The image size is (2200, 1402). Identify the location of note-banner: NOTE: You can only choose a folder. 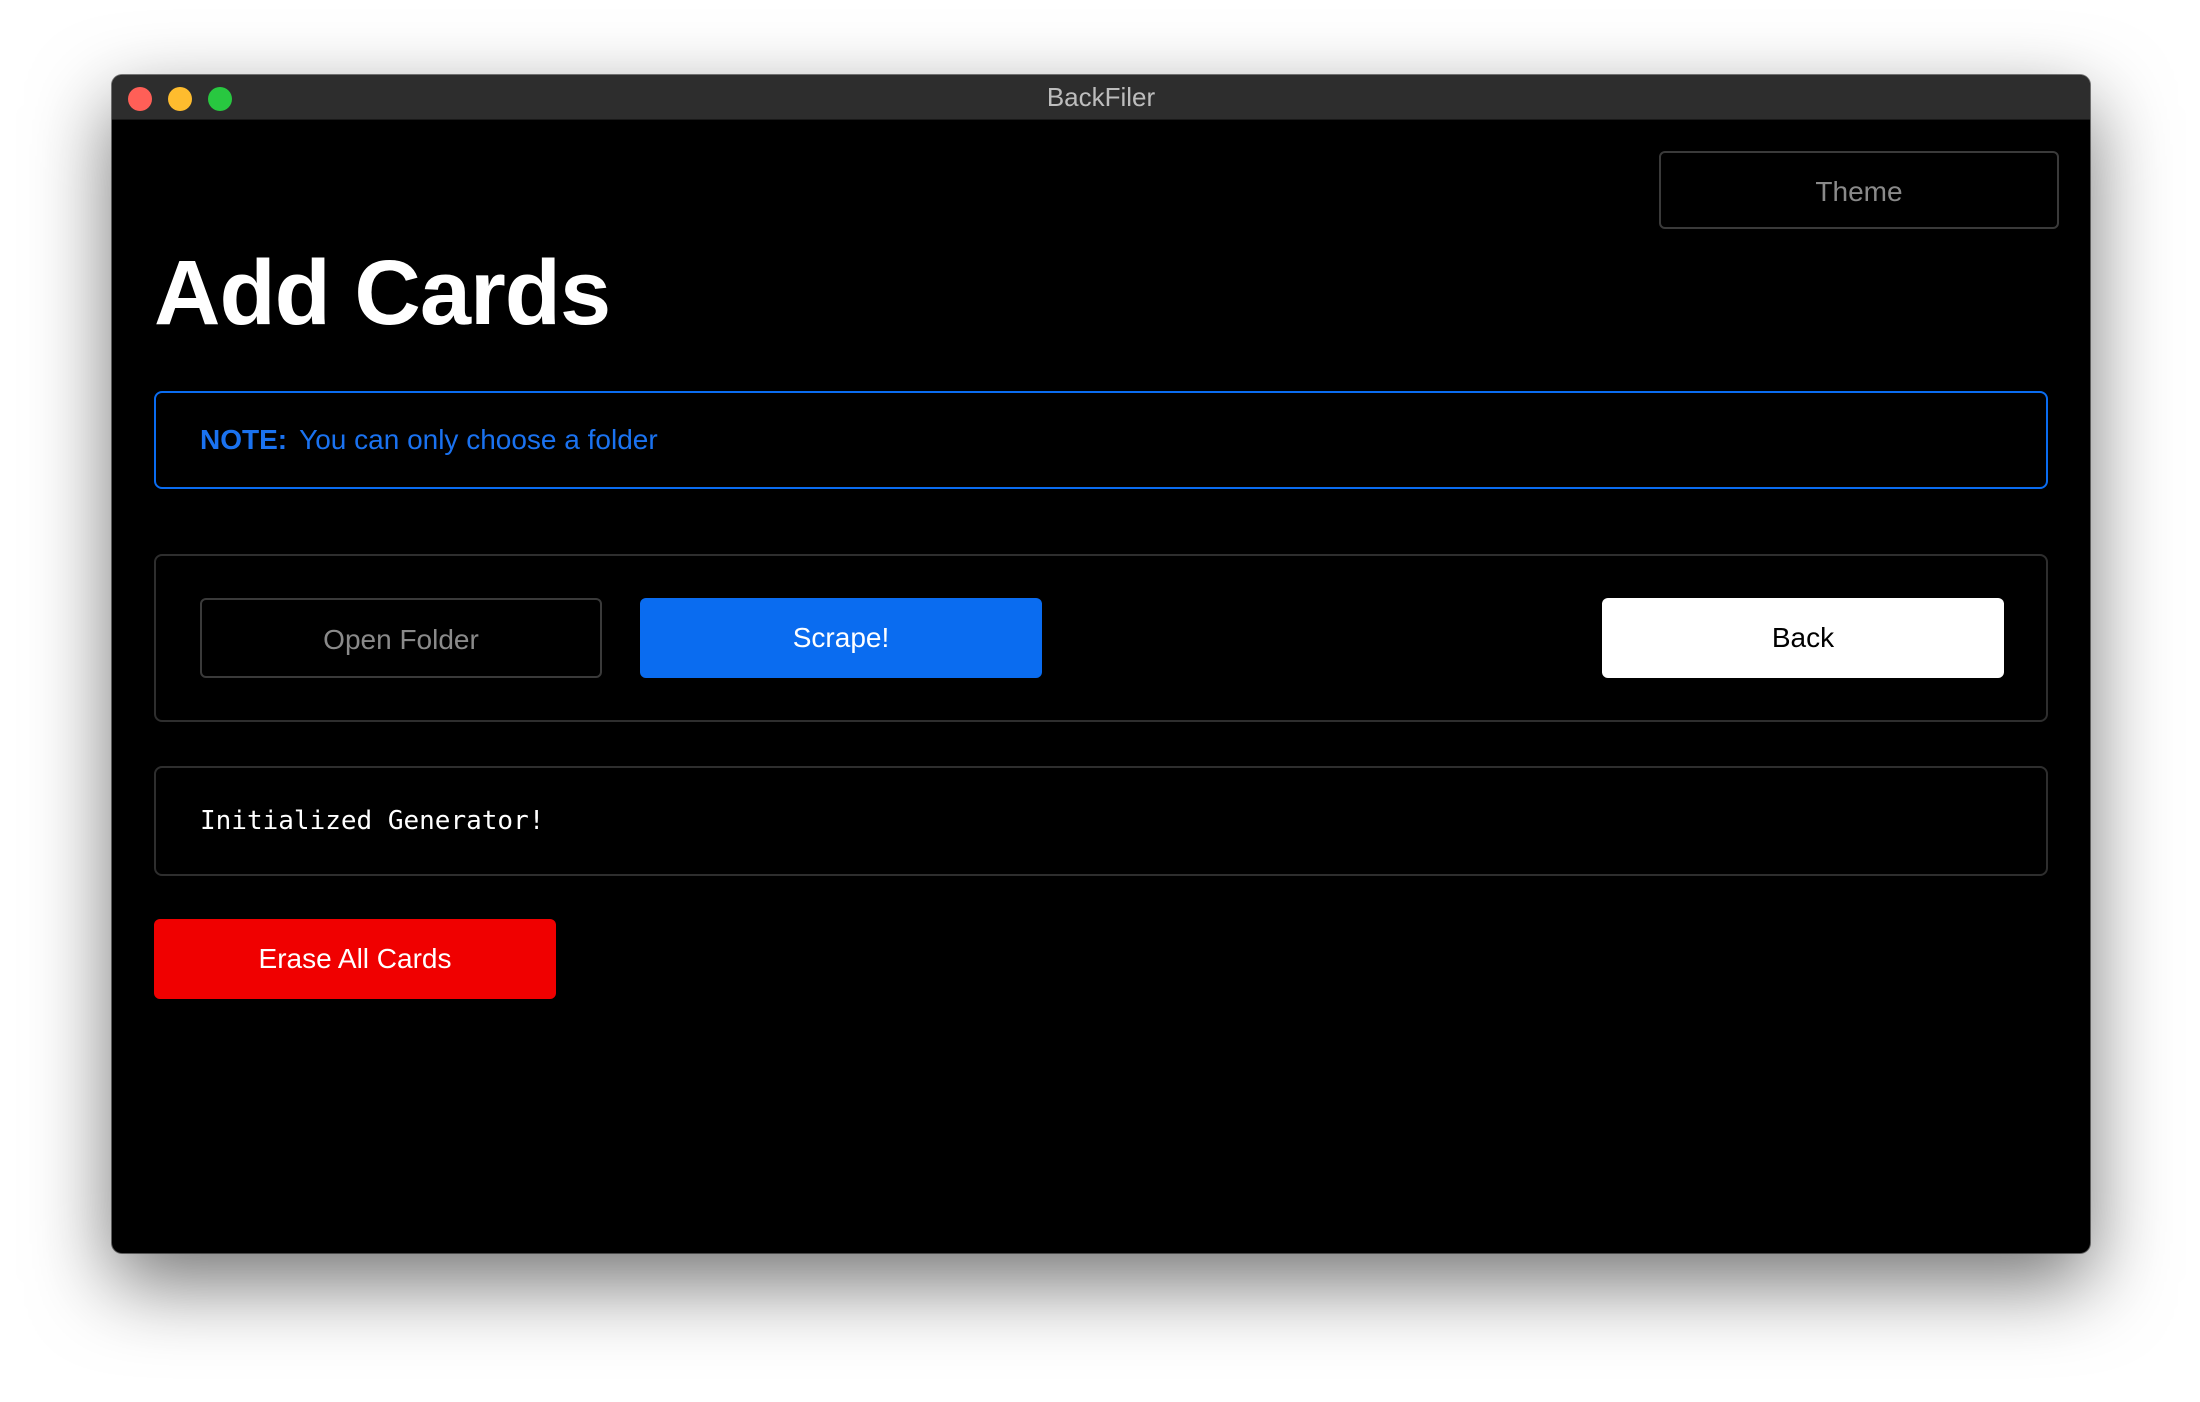
(1101, 440).